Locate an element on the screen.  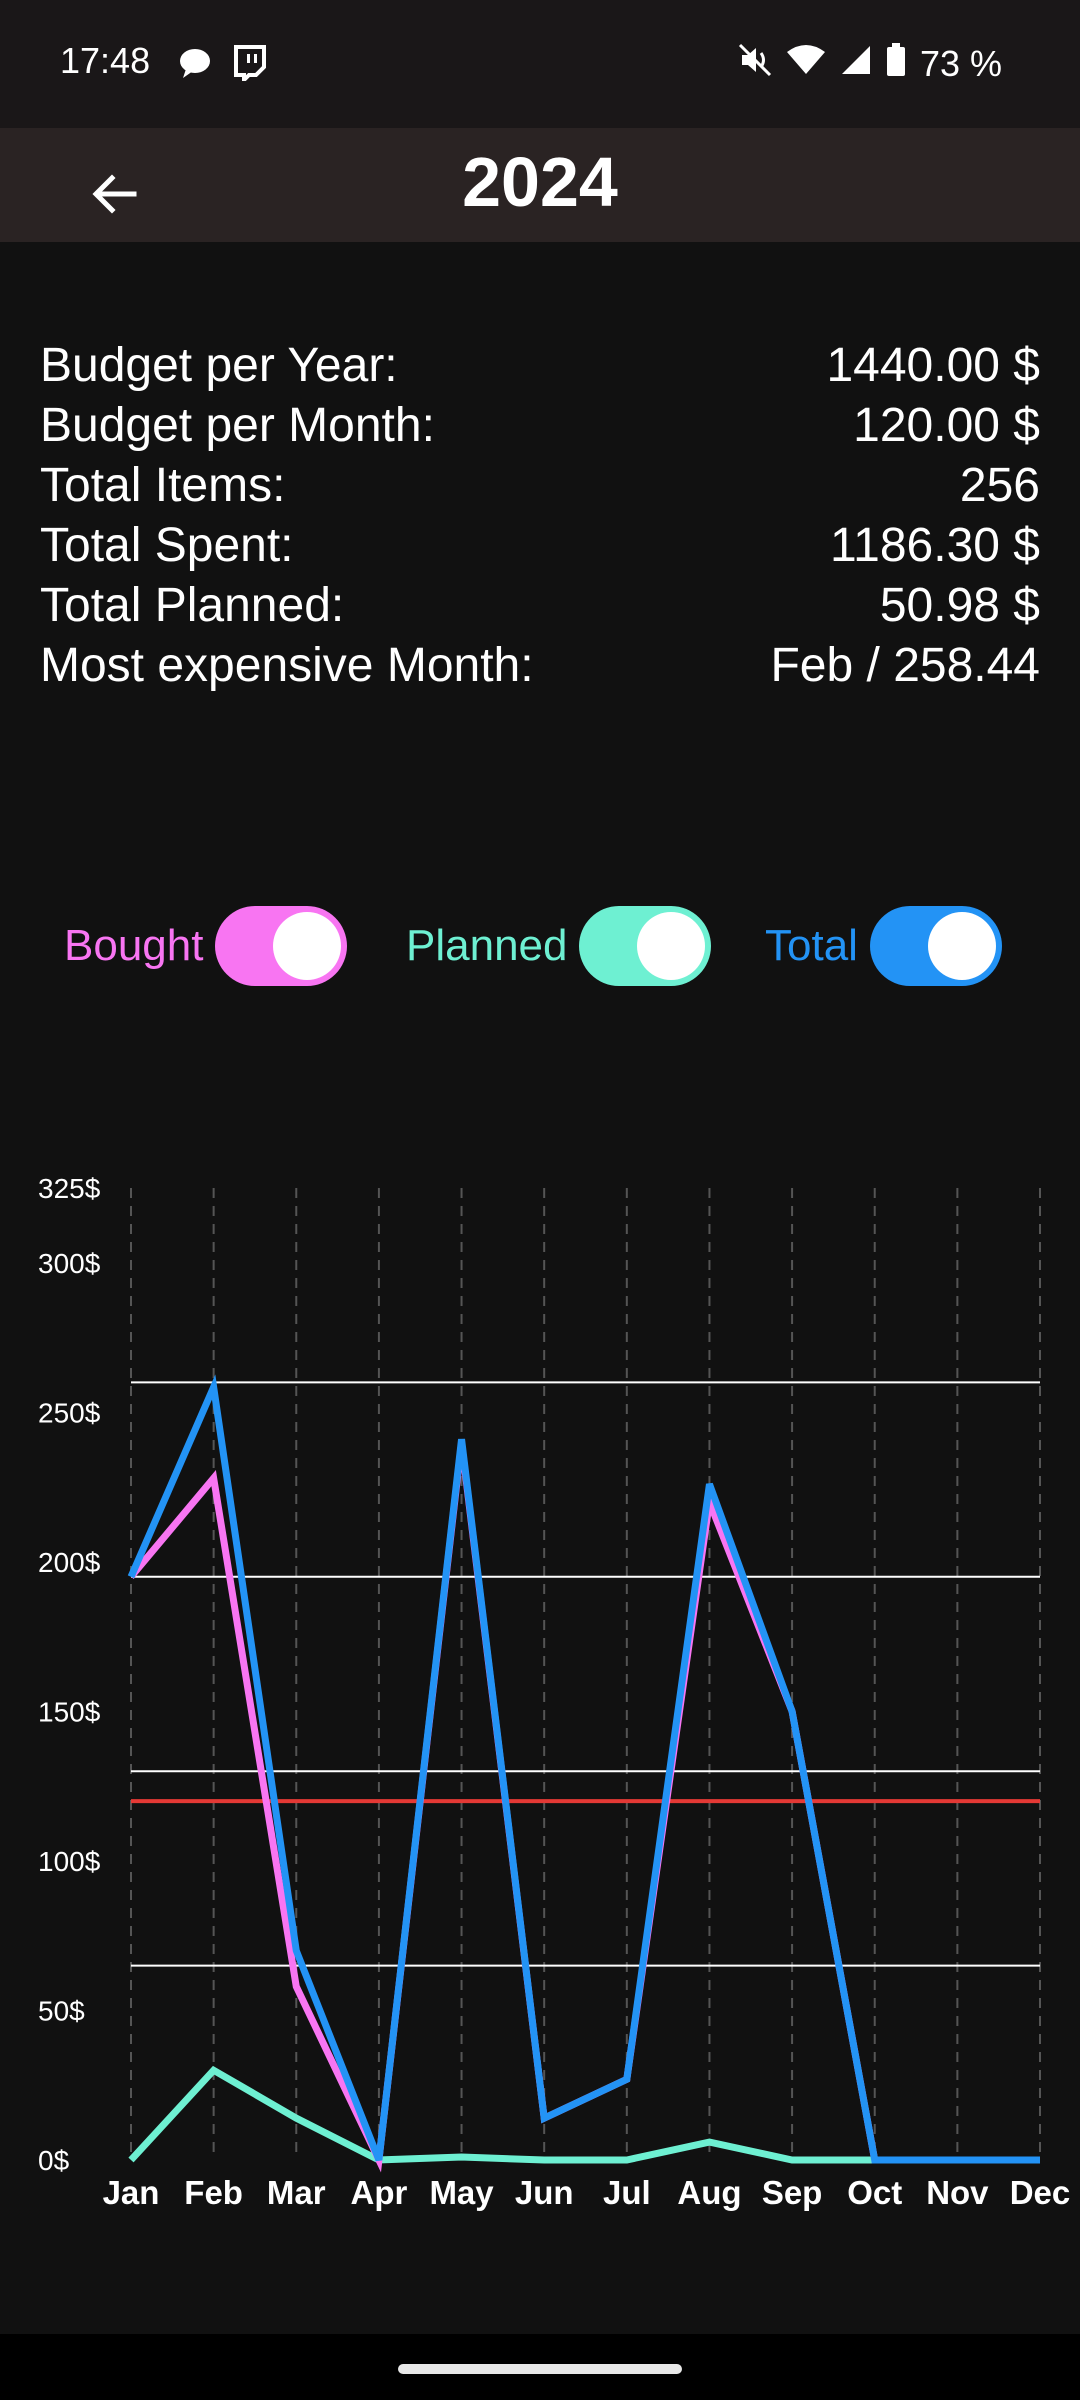
x-tick-label: Jan is located at coordinates (131, 2192).